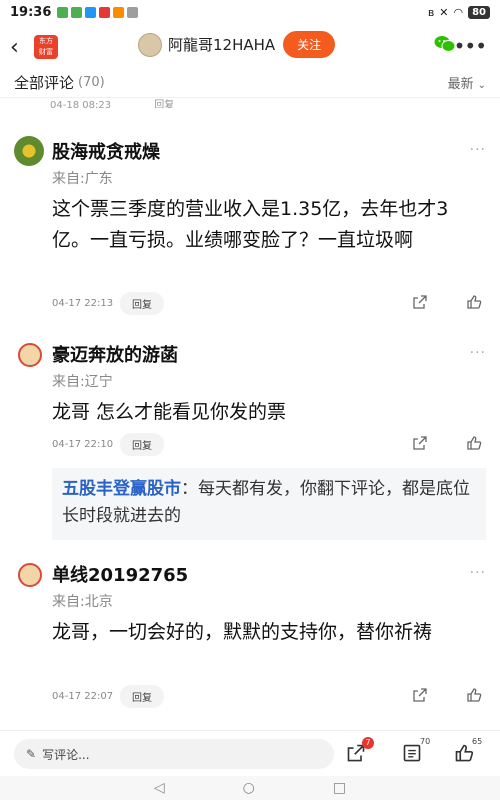 This screenshot has width=500, height=800. Describe the element at coordinates (481, 85) in the screenshot. I see `chevron-down-icon: ⌄` at that location.